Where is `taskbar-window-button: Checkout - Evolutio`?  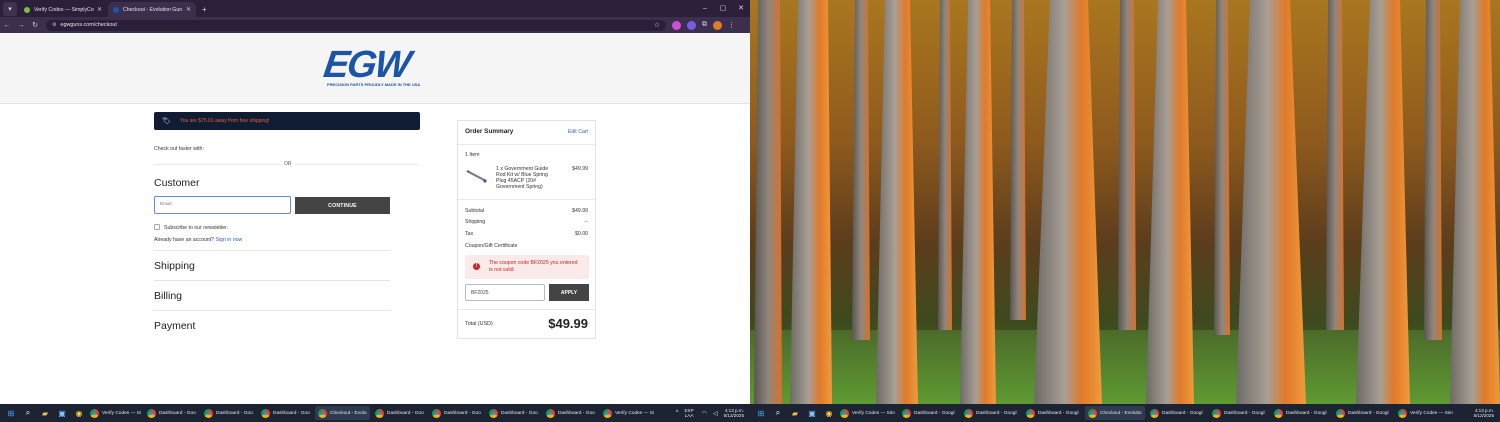
taskbar-window-button: Checkout - Evolutio is located at coordinates (1115, 413).